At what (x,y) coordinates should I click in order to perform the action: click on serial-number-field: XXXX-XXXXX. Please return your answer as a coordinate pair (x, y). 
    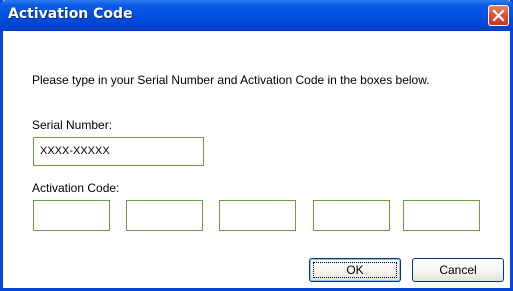
    Looking at the image, I should click on (118, 151).